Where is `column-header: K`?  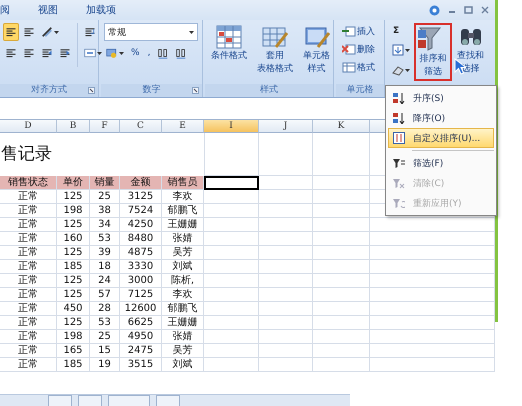 column-header: K is located at coordinates (341, 126).